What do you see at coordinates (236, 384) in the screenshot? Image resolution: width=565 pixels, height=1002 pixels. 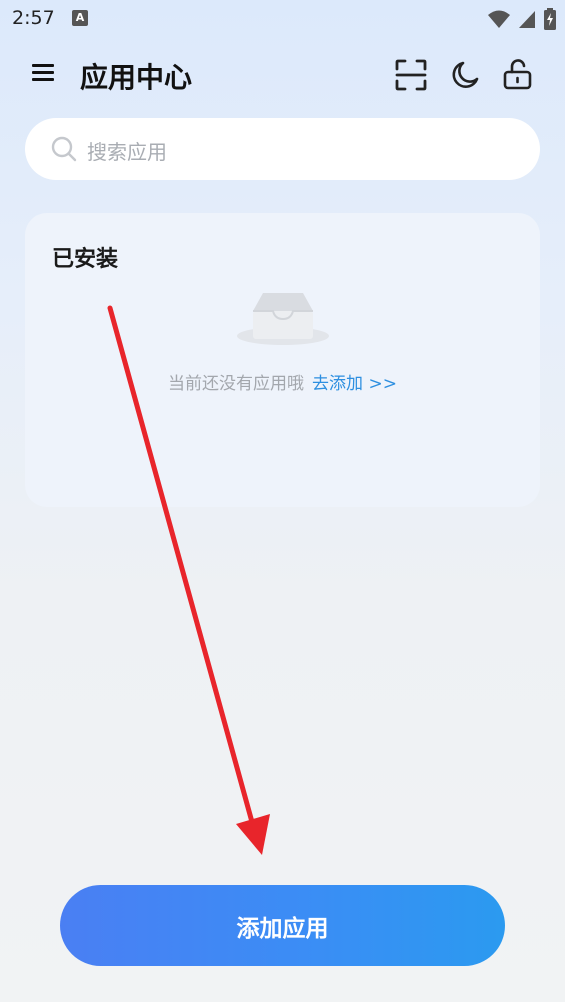 I see `empty-state-text: 当前还没有应用哦` at bounding box center [236, 384].